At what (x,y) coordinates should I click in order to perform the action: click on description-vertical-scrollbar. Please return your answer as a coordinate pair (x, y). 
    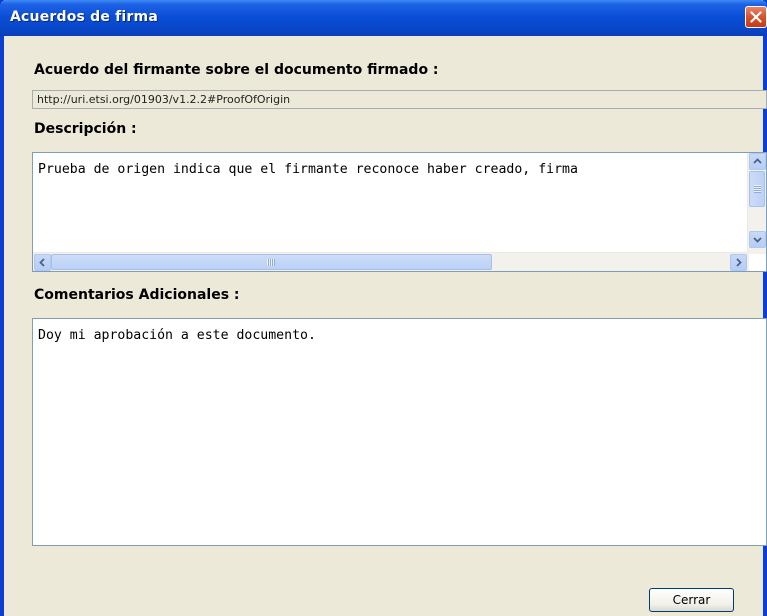
    Looking at the image, I should click on (756, 203).